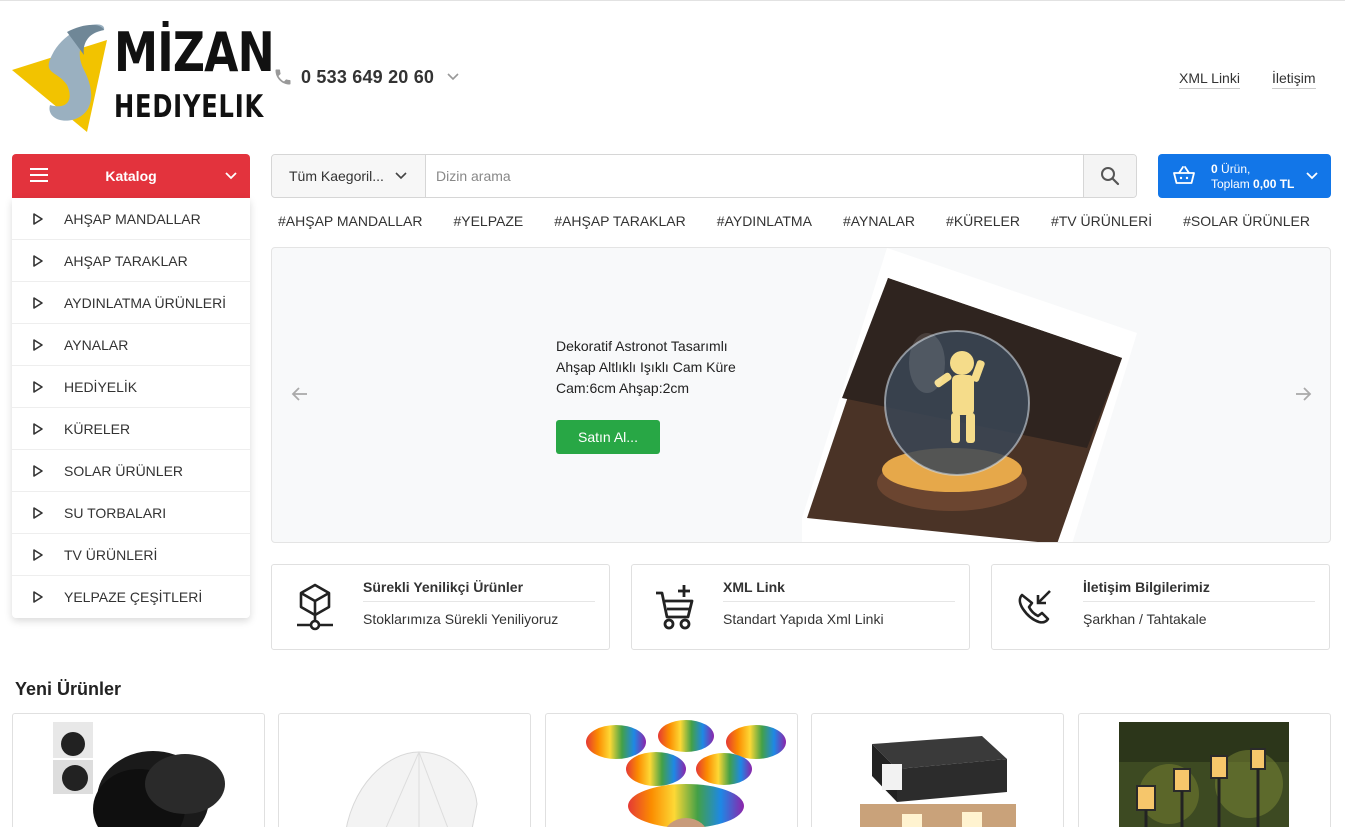 The image size is (1345, 827). I want to click on logo-text-mizan: MİZAN, so click(194, 52).